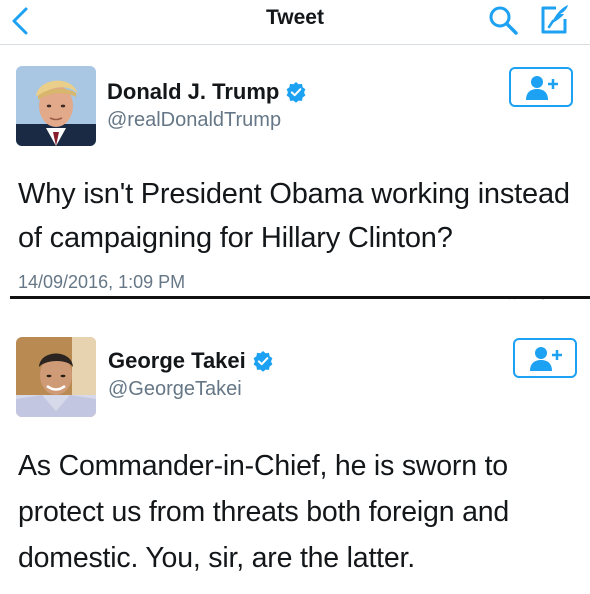  Describe the element at coordinates (193, 92) in the screenshot. I see `display-name: Donald J. Trump` at that location.